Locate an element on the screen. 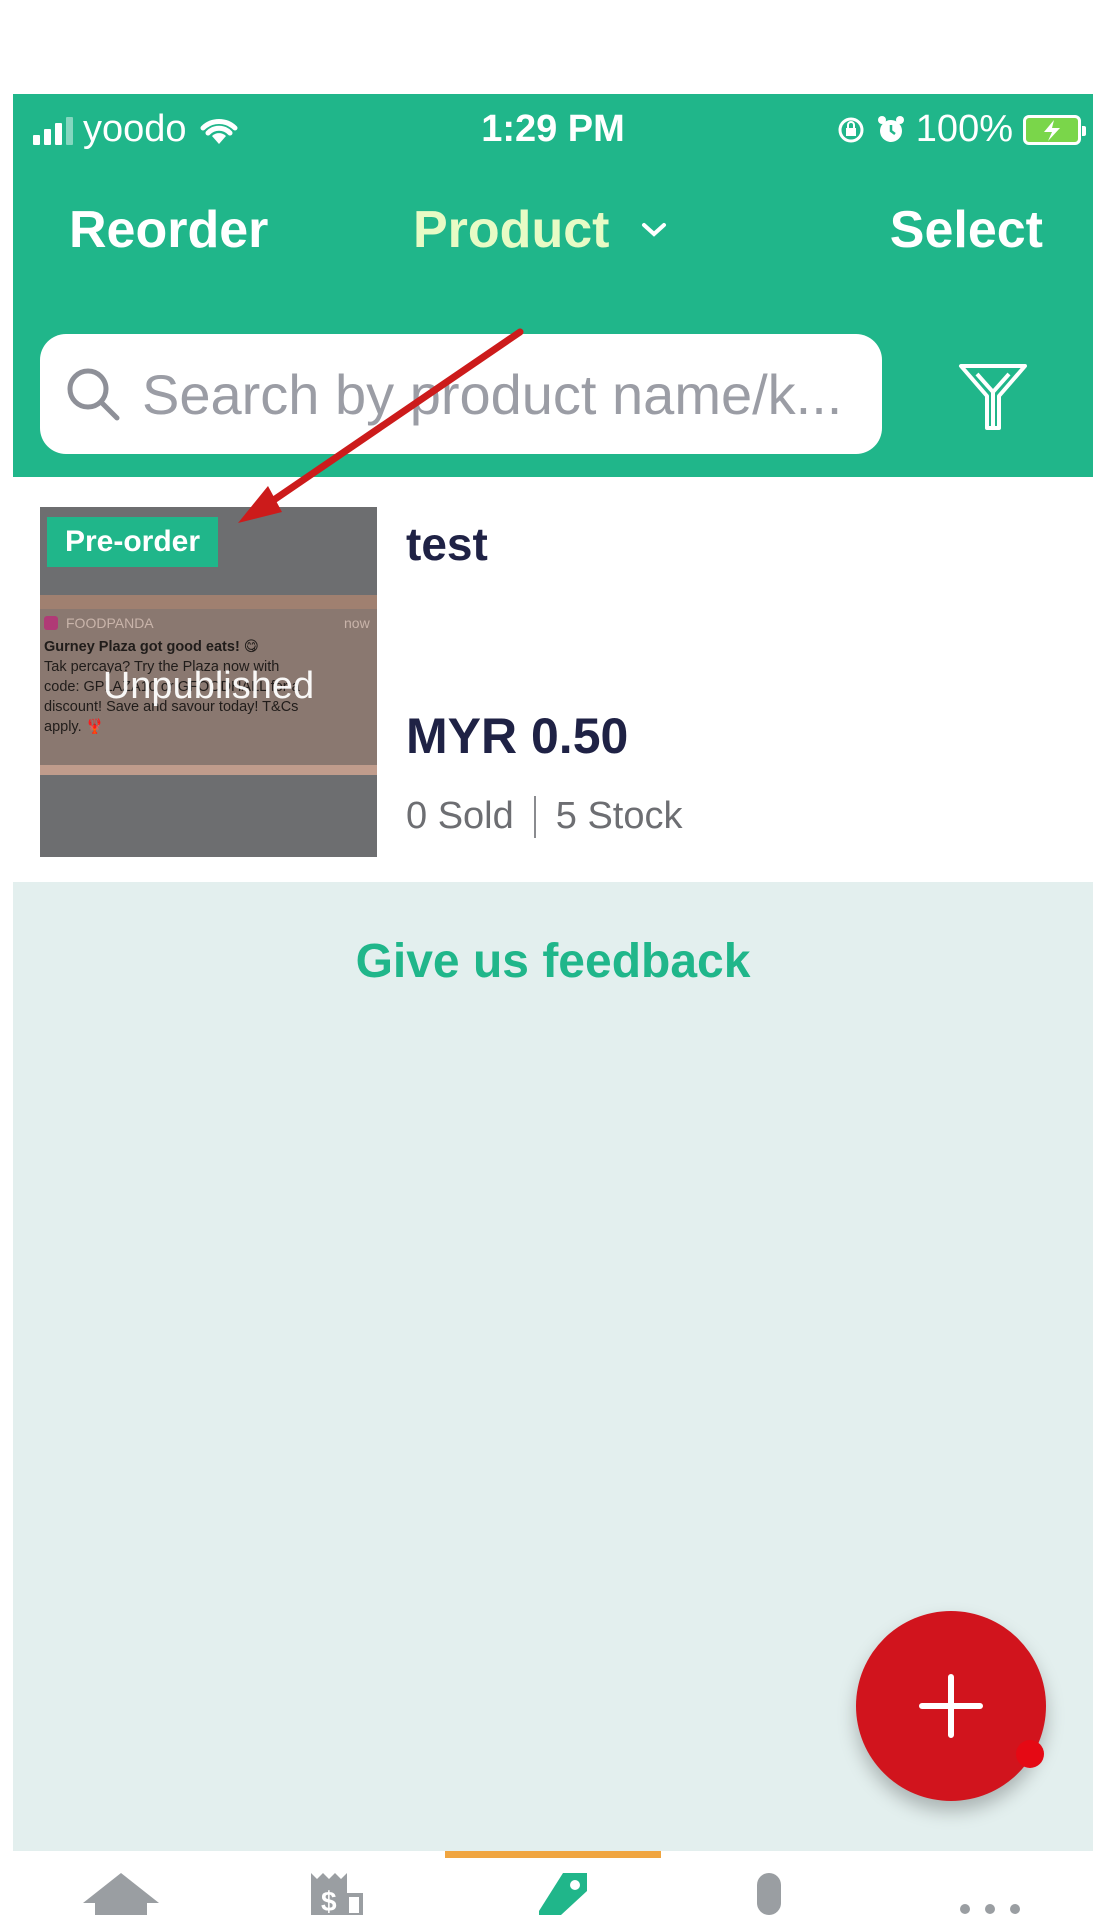 The height and width of the screenshot is (1915, 1093). battery-icon is located at coordinates (1054, 129).